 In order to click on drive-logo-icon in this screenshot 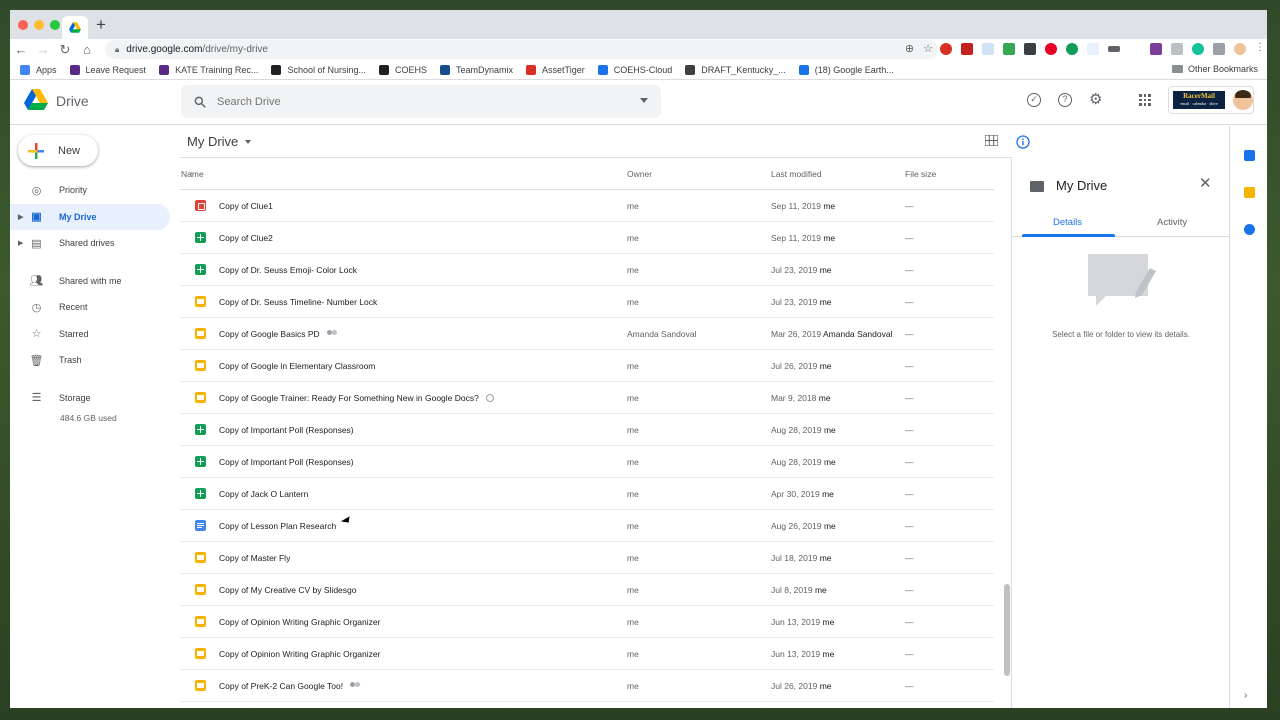, I will do `click(36, 99)`.